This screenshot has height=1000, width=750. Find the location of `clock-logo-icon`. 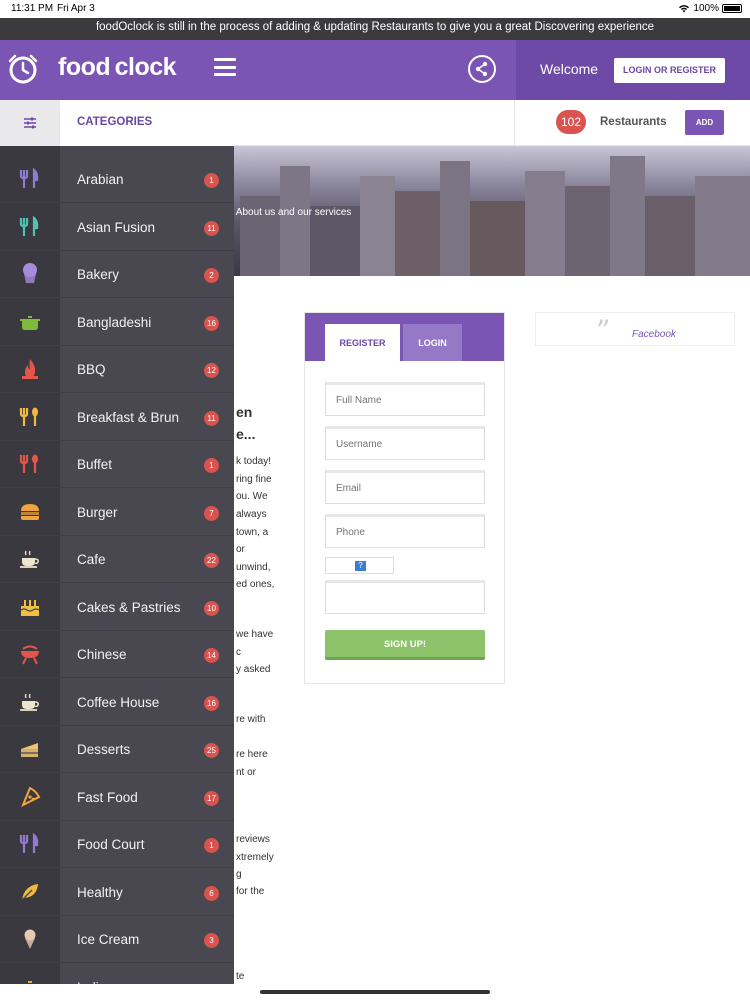

clock-logo-icon is located at coordinates (23, 69).